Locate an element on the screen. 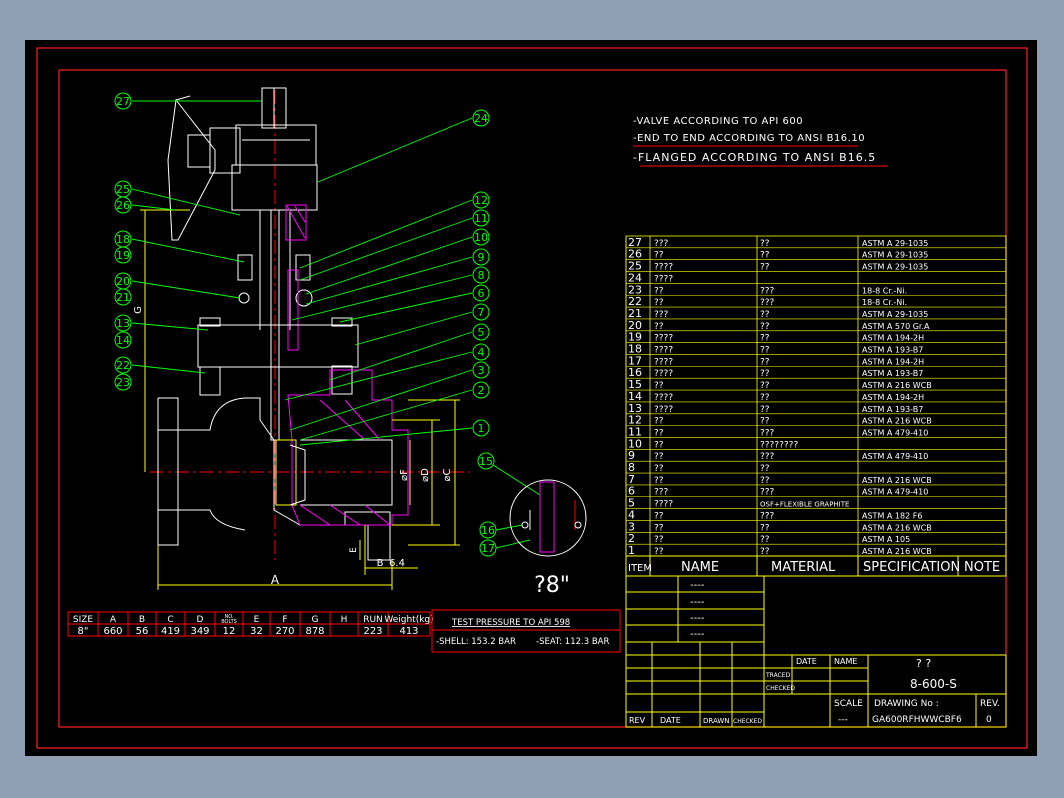 This screenshot has height=798, width=1064. bom-header-item: ITEM is located at coordinates (640, 568).